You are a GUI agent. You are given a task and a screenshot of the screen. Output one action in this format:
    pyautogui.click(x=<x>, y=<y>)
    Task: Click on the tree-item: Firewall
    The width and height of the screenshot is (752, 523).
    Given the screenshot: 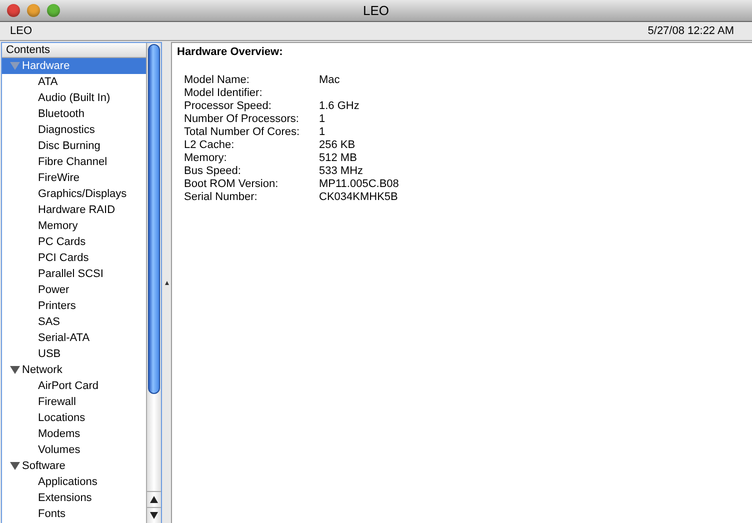 What is the action you would take?
    pyautogui.click(x=74, y=402)
    